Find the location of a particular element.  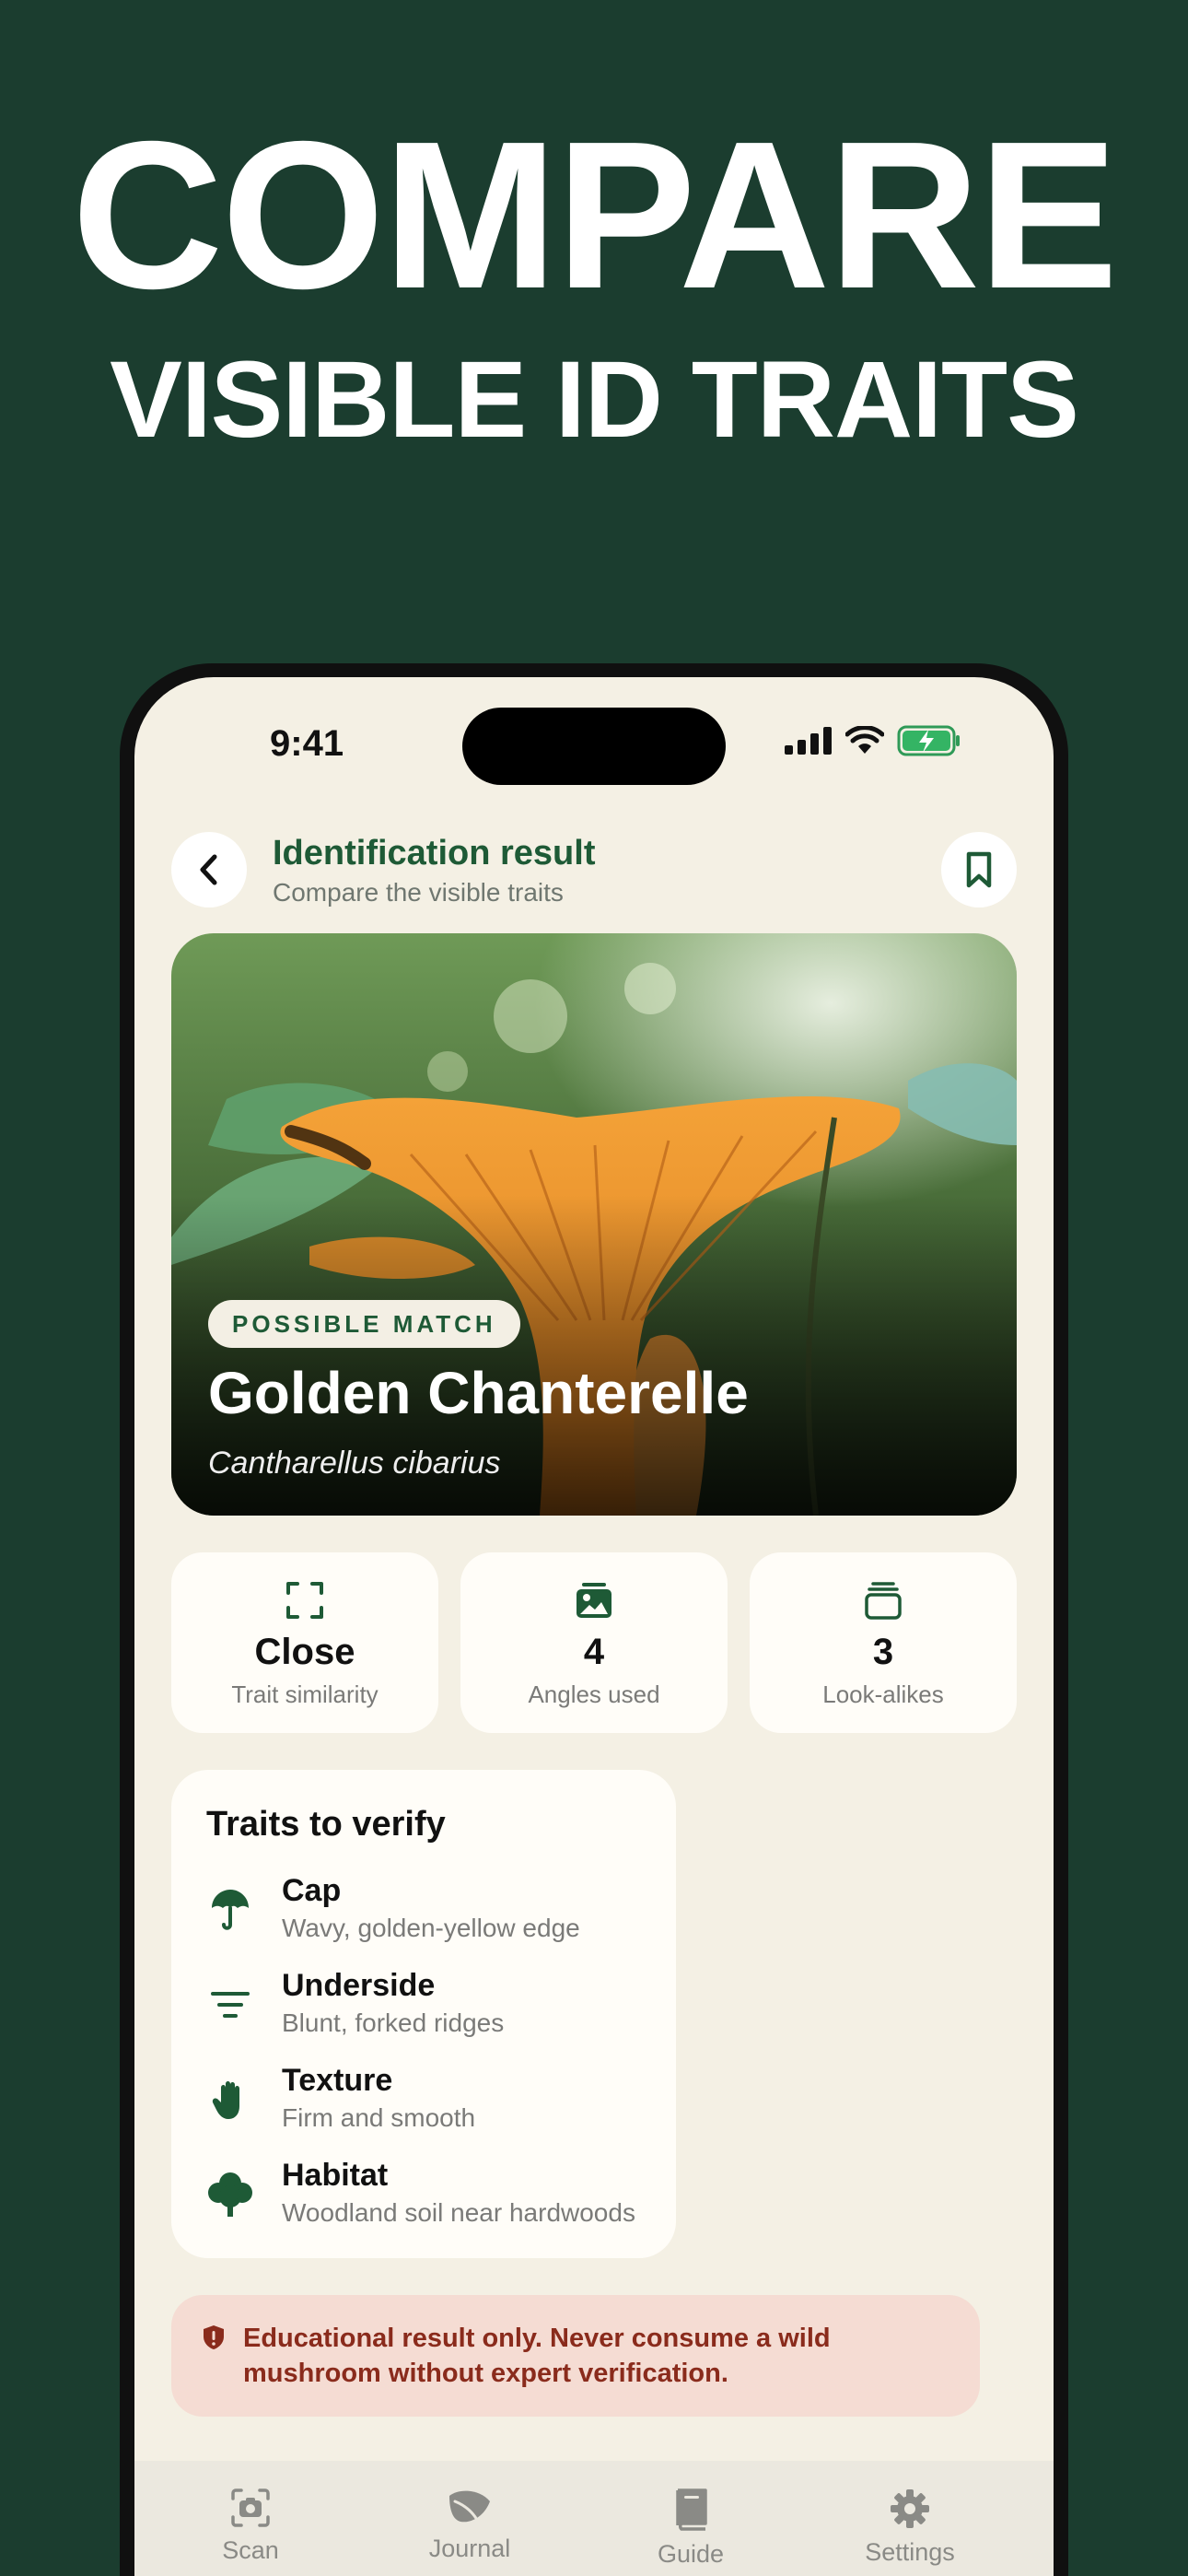

cellular-signal-icon is located at coordinates (808, 741).